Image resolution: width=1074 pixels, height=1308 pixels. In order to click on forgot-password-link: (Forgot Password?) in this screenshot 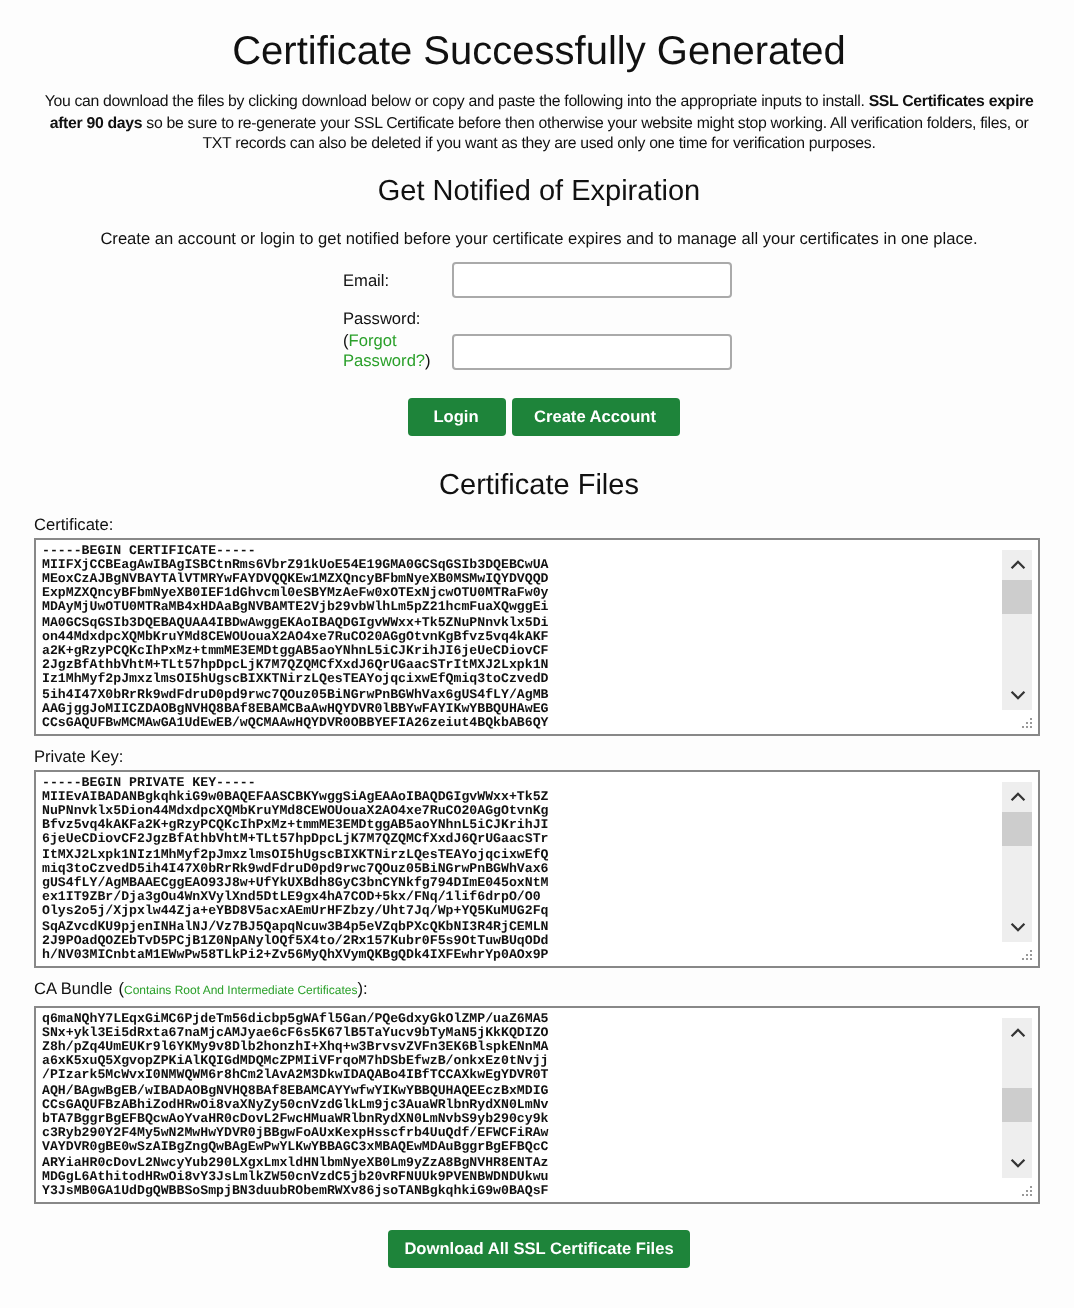, I will do `click(393, 349)`.